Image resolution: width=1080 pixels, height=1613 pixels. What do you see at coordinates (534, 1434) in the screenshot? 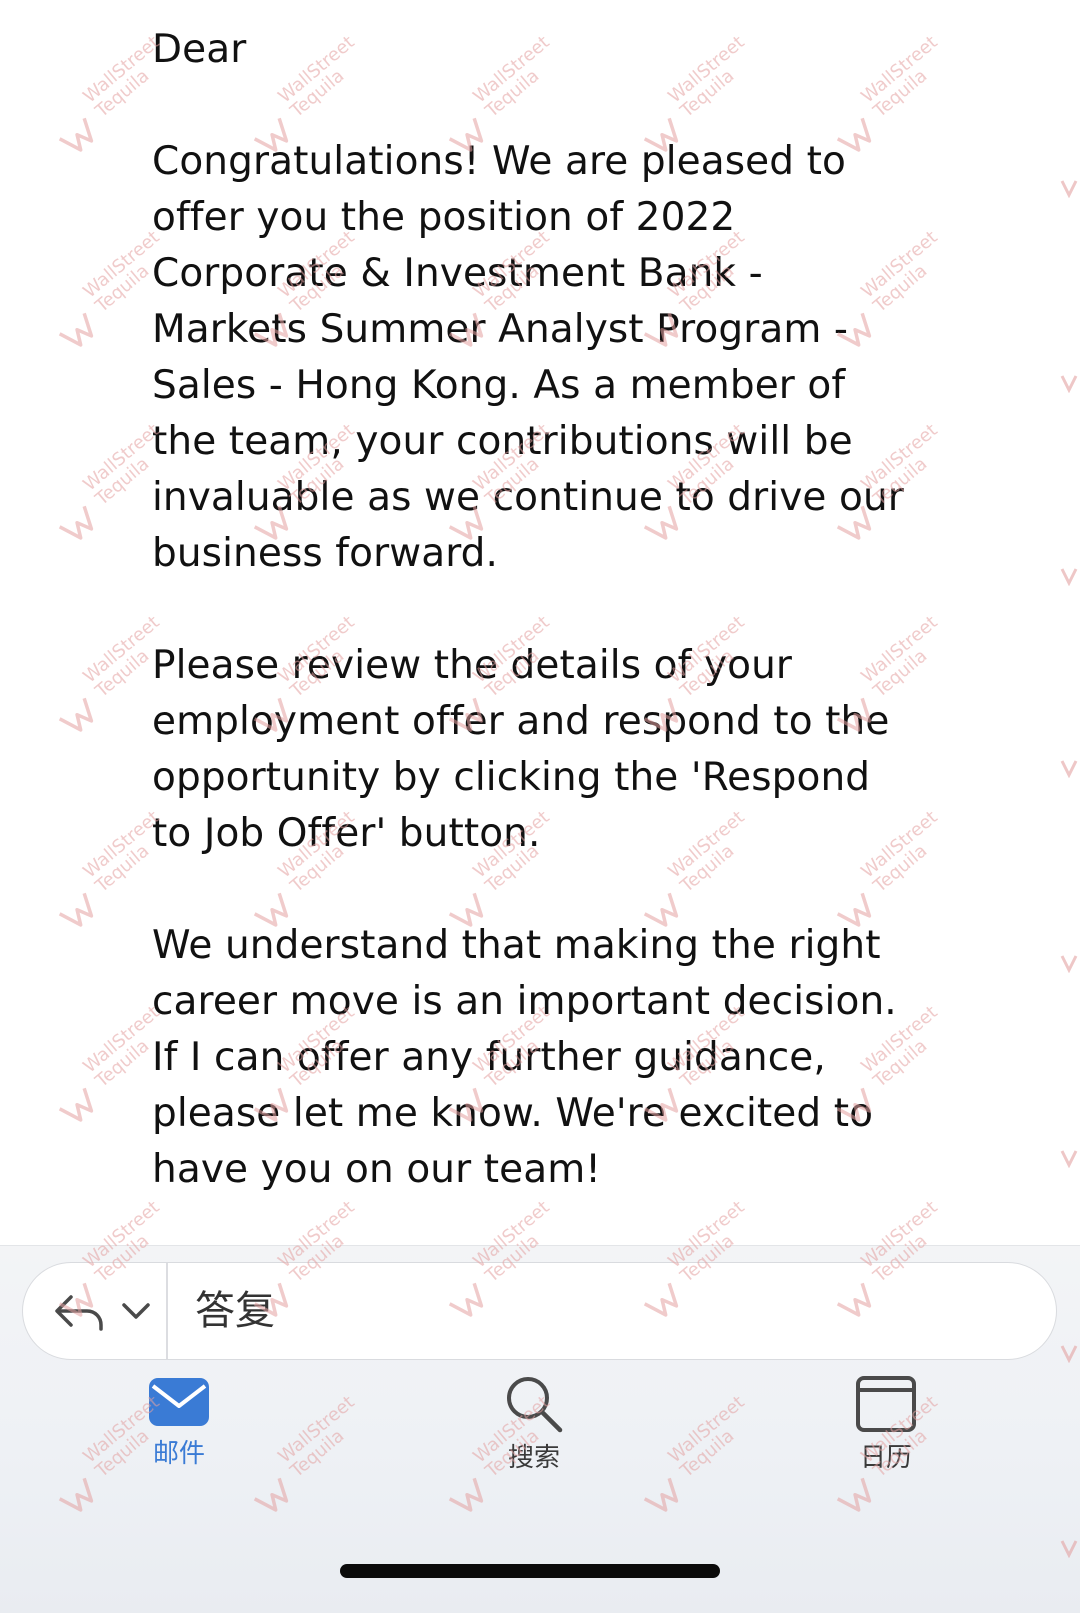
I see `tab-search: 搜索` at bounding box center [534, 1434].